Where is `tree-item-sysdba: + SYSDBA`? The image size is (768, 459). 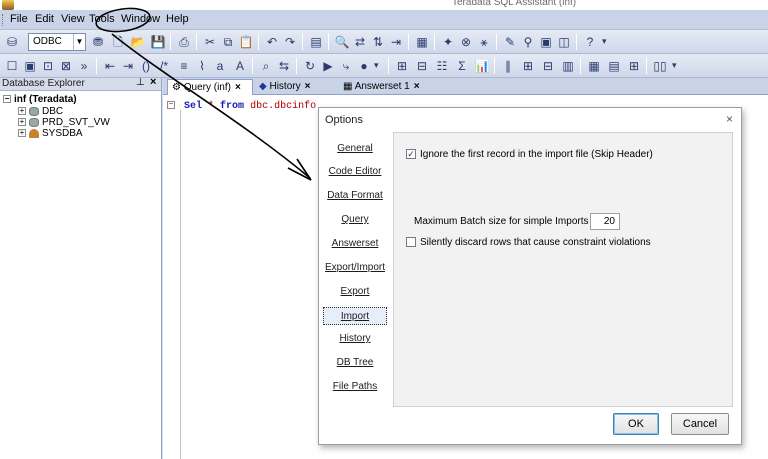 tree-item-sysdba: + SYSDBA is located at coordinates (50, 133).